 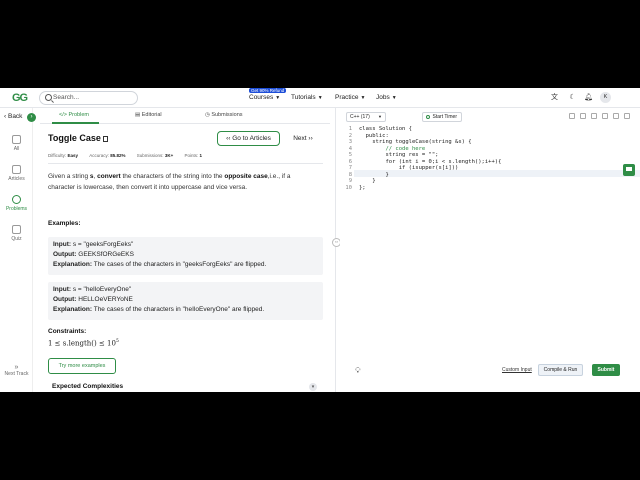 I want to click on divider, so click(x=185, y=163).